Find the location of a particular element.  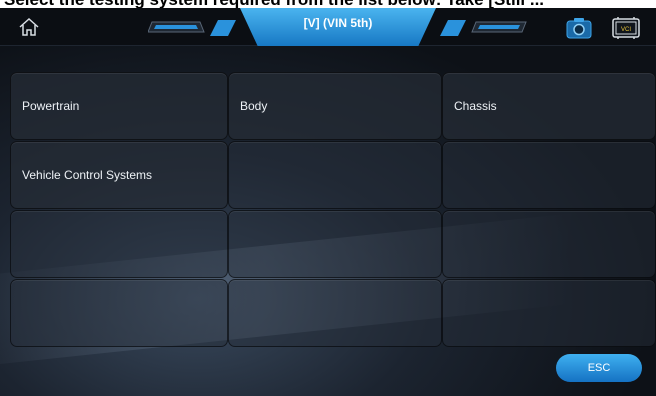

menu-item-label: Body is located at coordinates (254, 106).